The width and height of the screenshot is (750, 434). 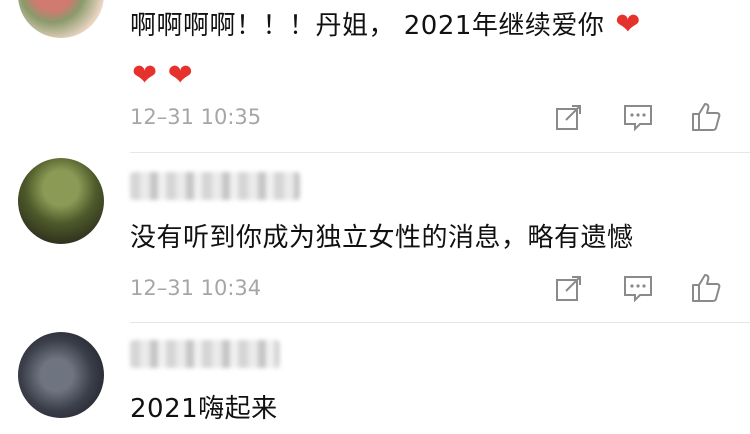 I want to click on comment-text: 2021嗨起来, so click(x=430, y=409).